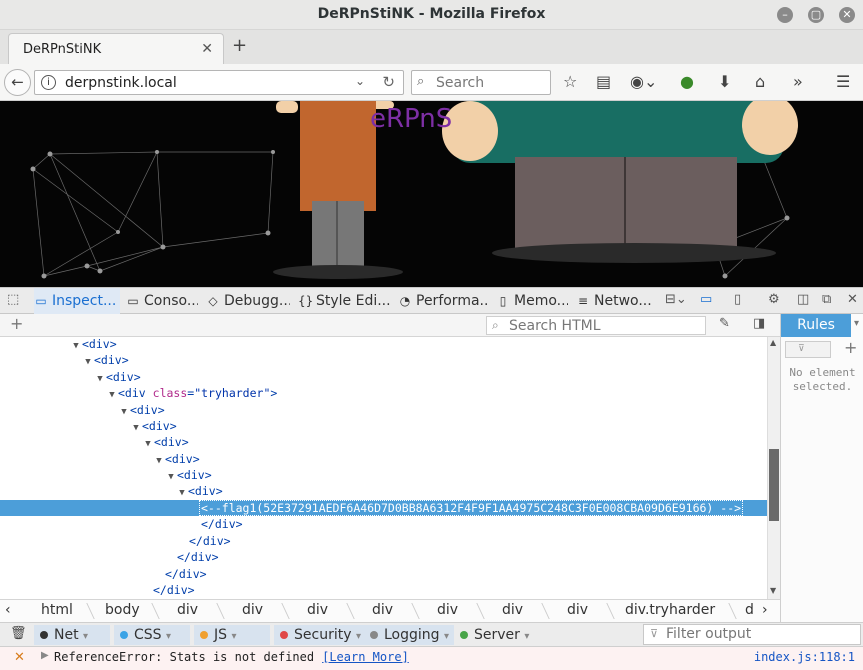 The image size is (863, 670). Describe the element at coordinates (852, 299) in the screenshot. I see `close-devtools-icon: ✕` at that location.